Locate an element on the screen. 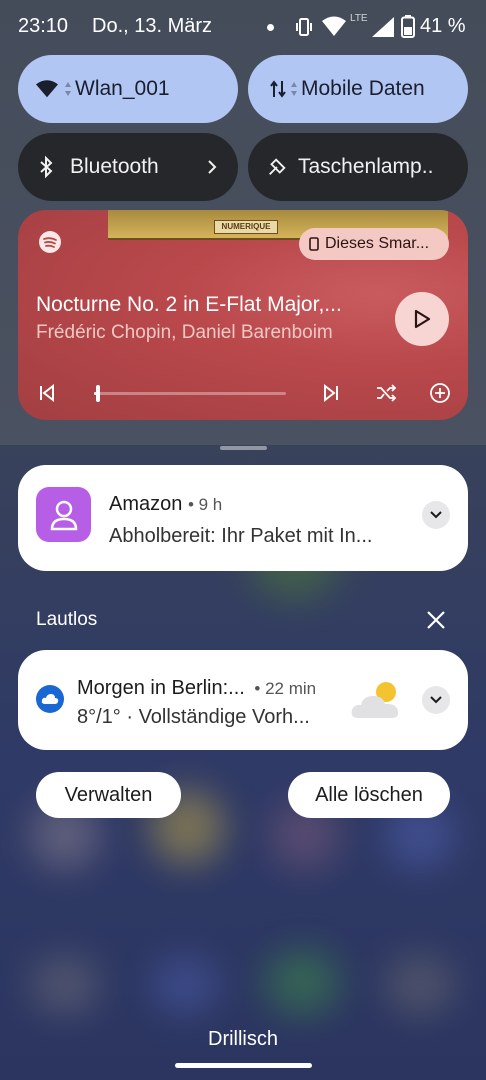 This screenshot has height=1080, width=486. network-type: LTE is located at coordinates (359, 18).